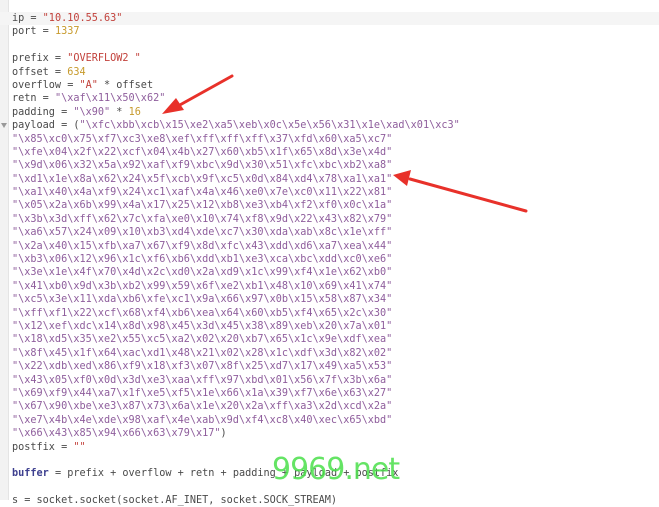 The height and width of the screenshot is (507, 659). What do you see at coordinates (336, 469) in the screenshot?
I see `watermark: 9969.net` at bounding box center [336, 469].